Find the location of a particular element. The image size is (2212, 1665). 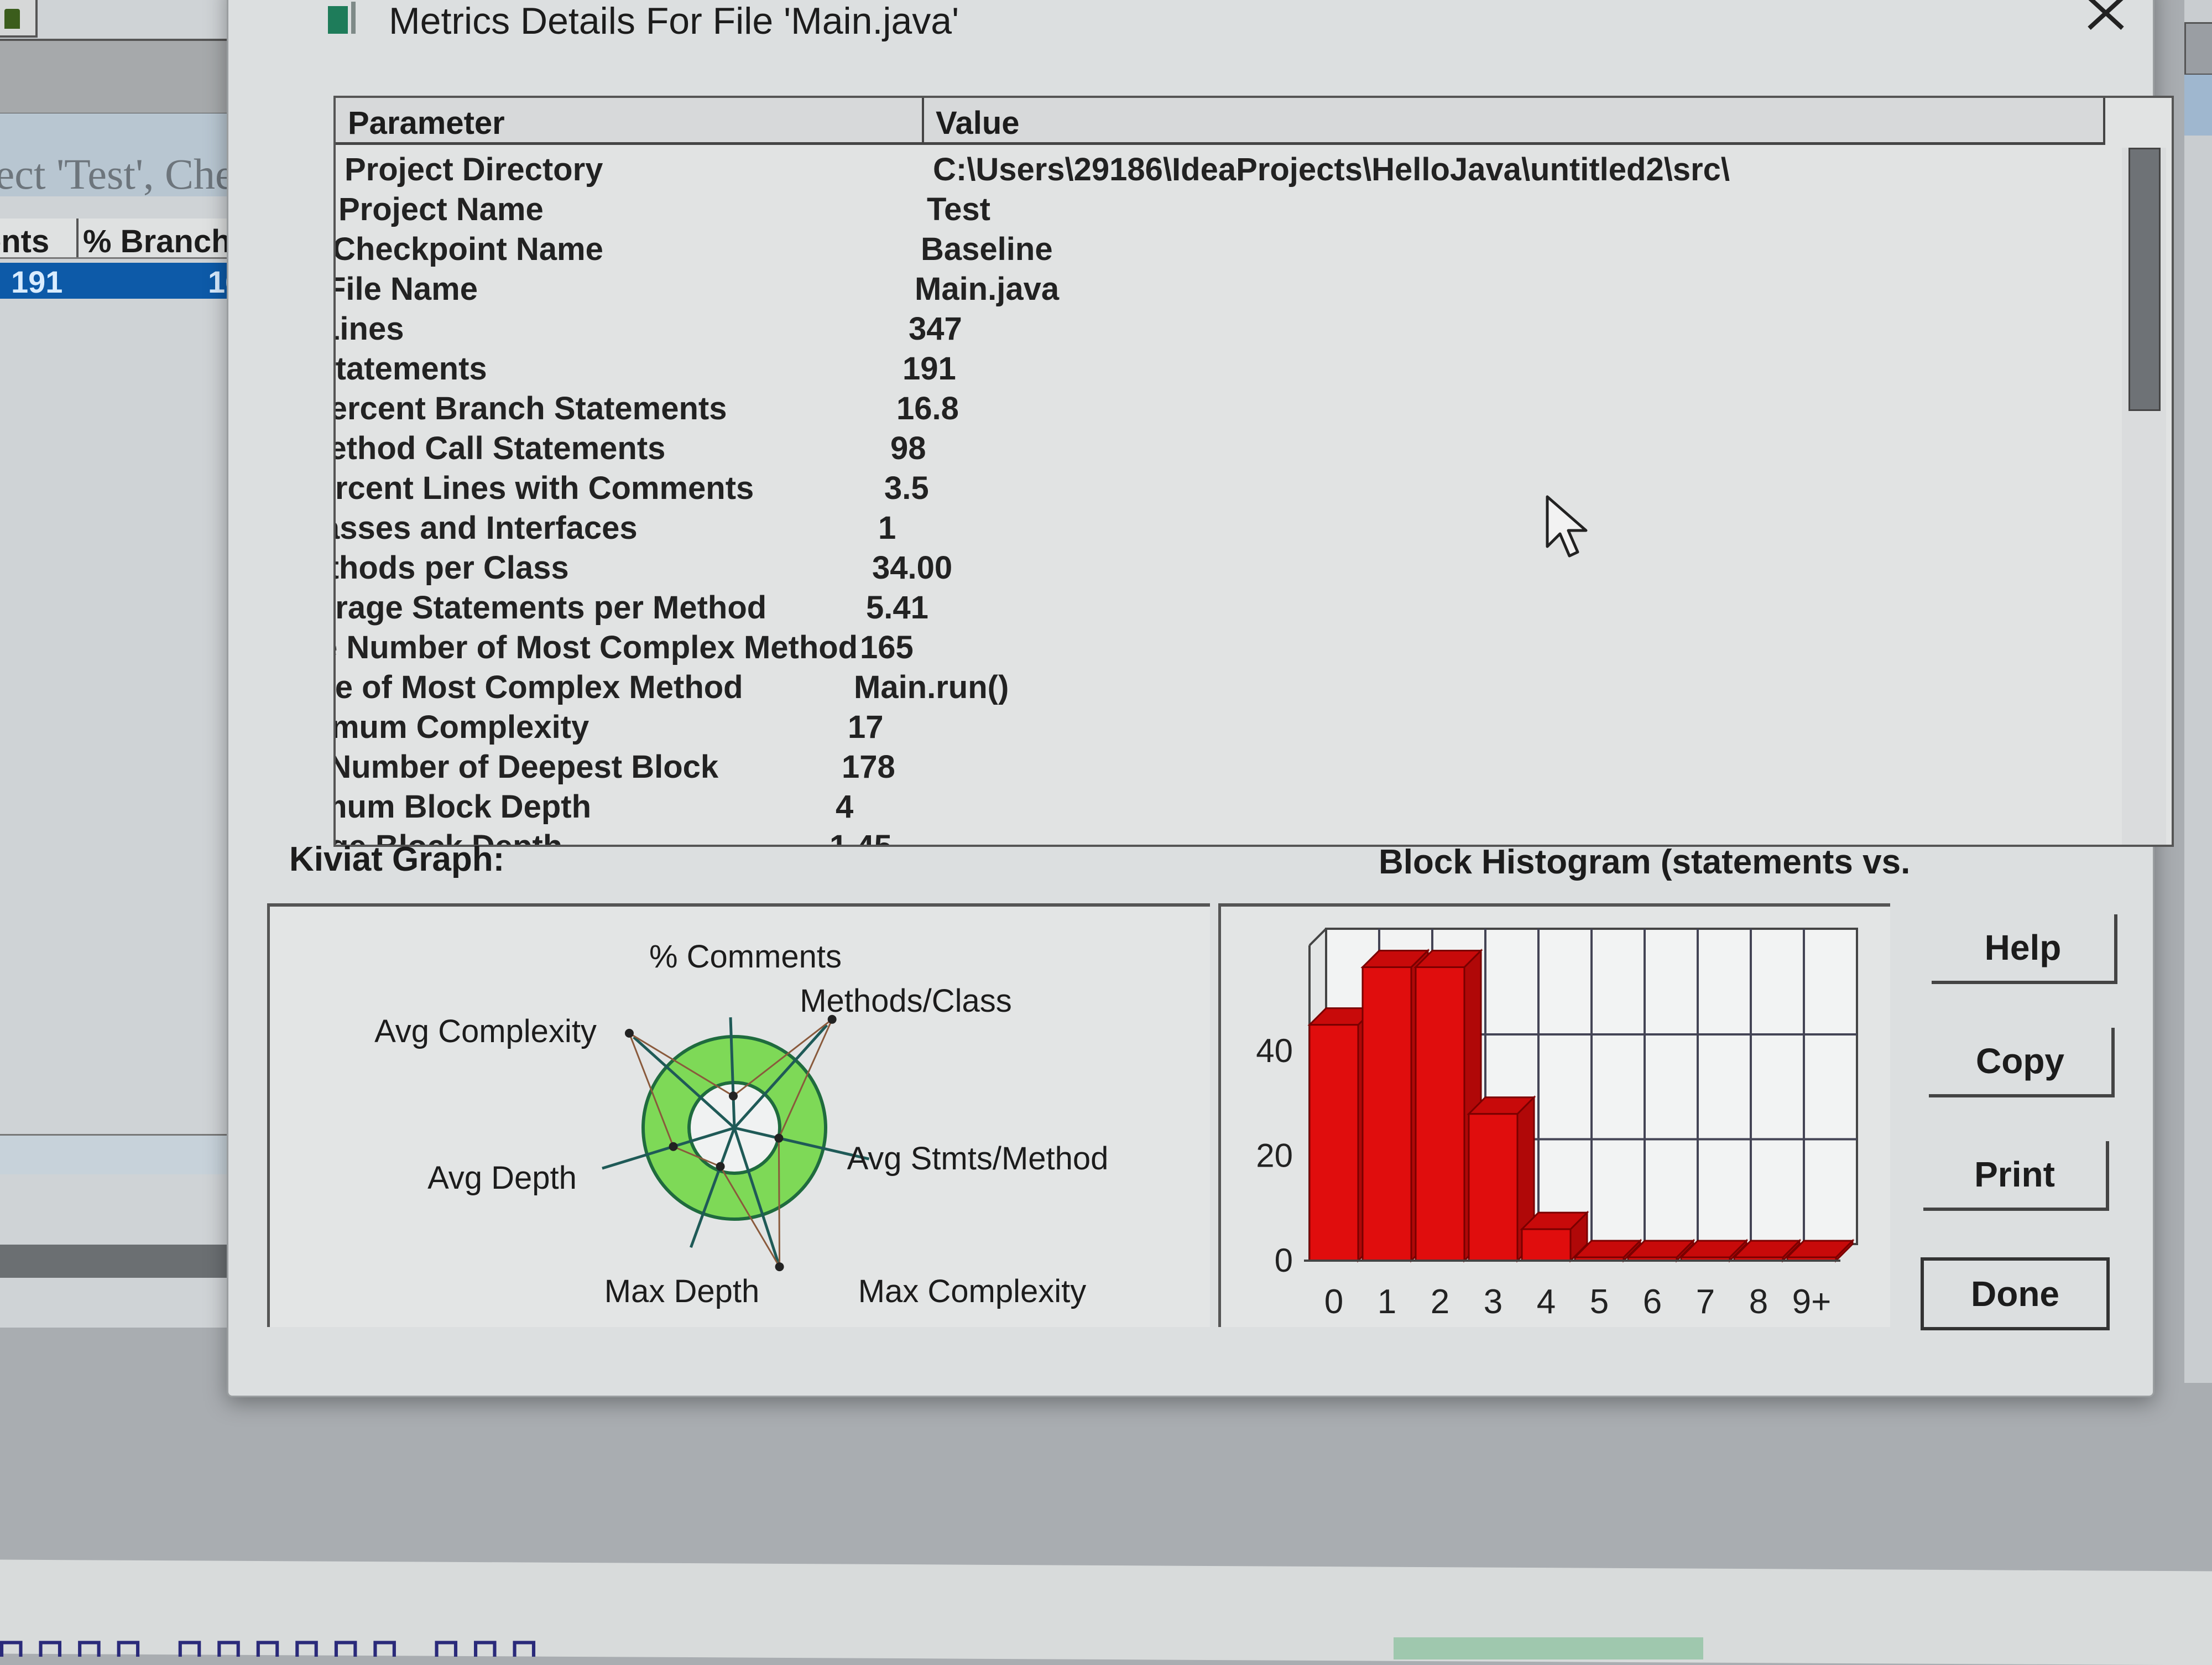

parameter-cell: Classes and Interfaces is located at coordinates (487, 528).